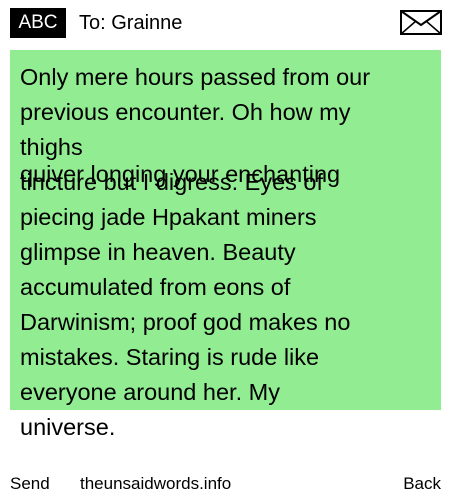 This screenshot has width=450, height=500. I want to click on back-button: Back, so click(422, 484).